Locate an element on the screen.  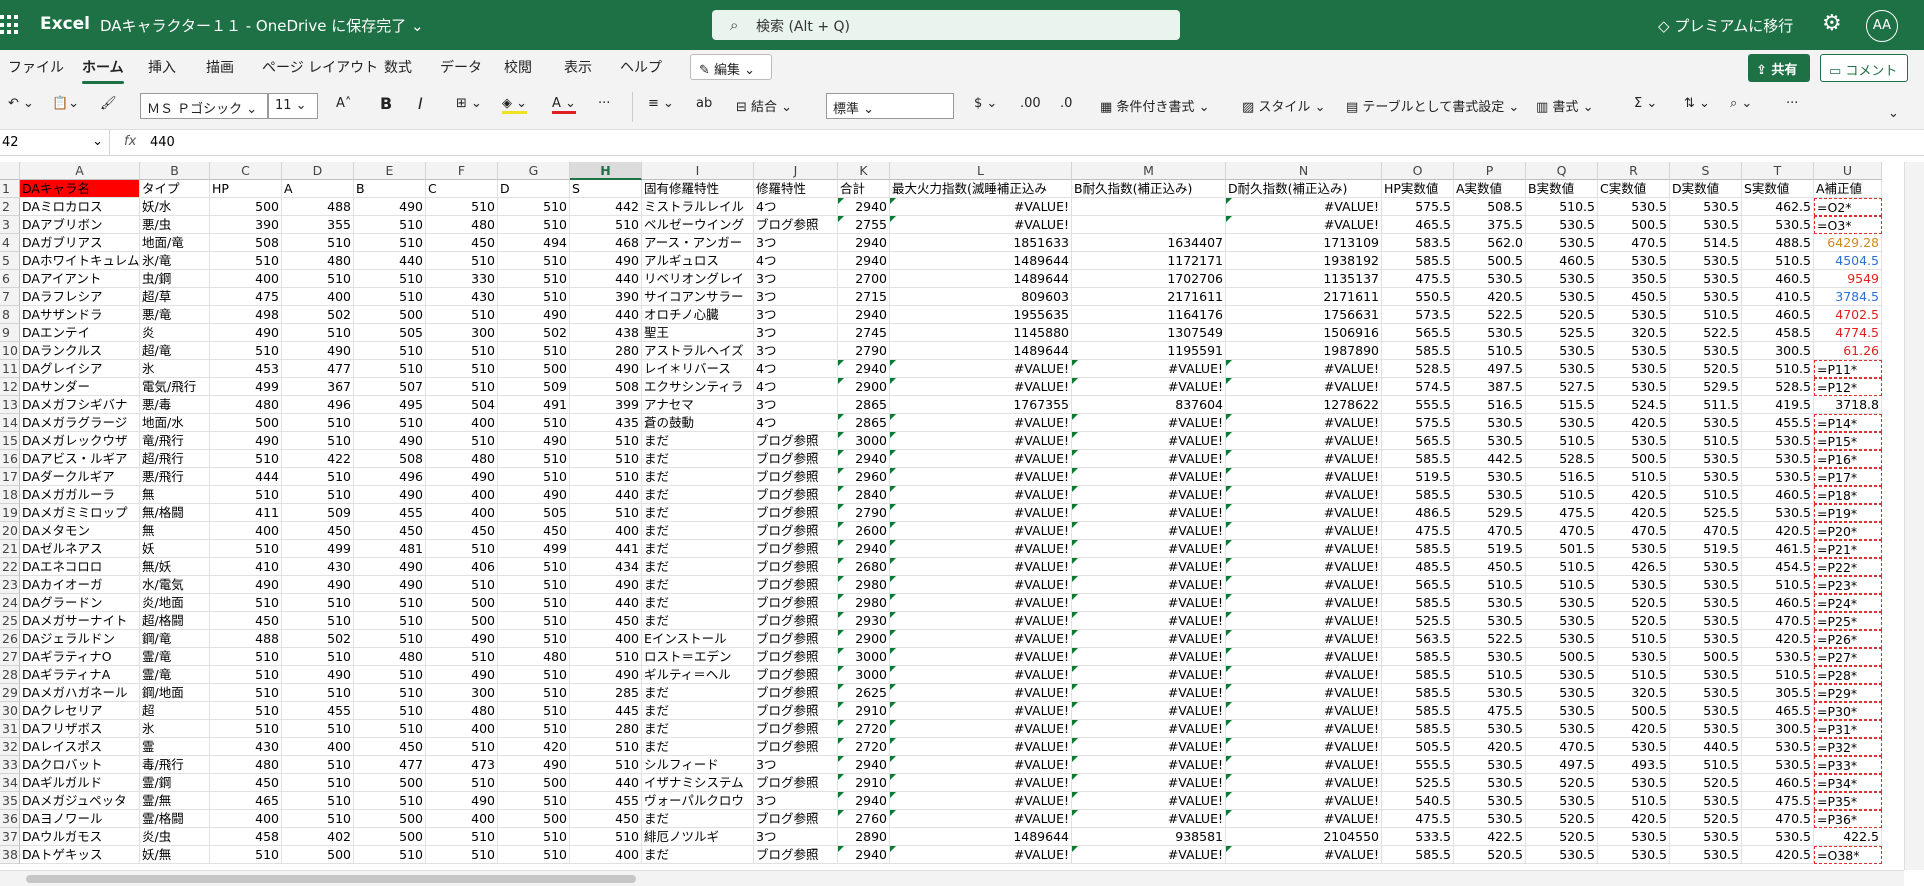
table-cell: 475.5 is located at coordinates (1490, 711).